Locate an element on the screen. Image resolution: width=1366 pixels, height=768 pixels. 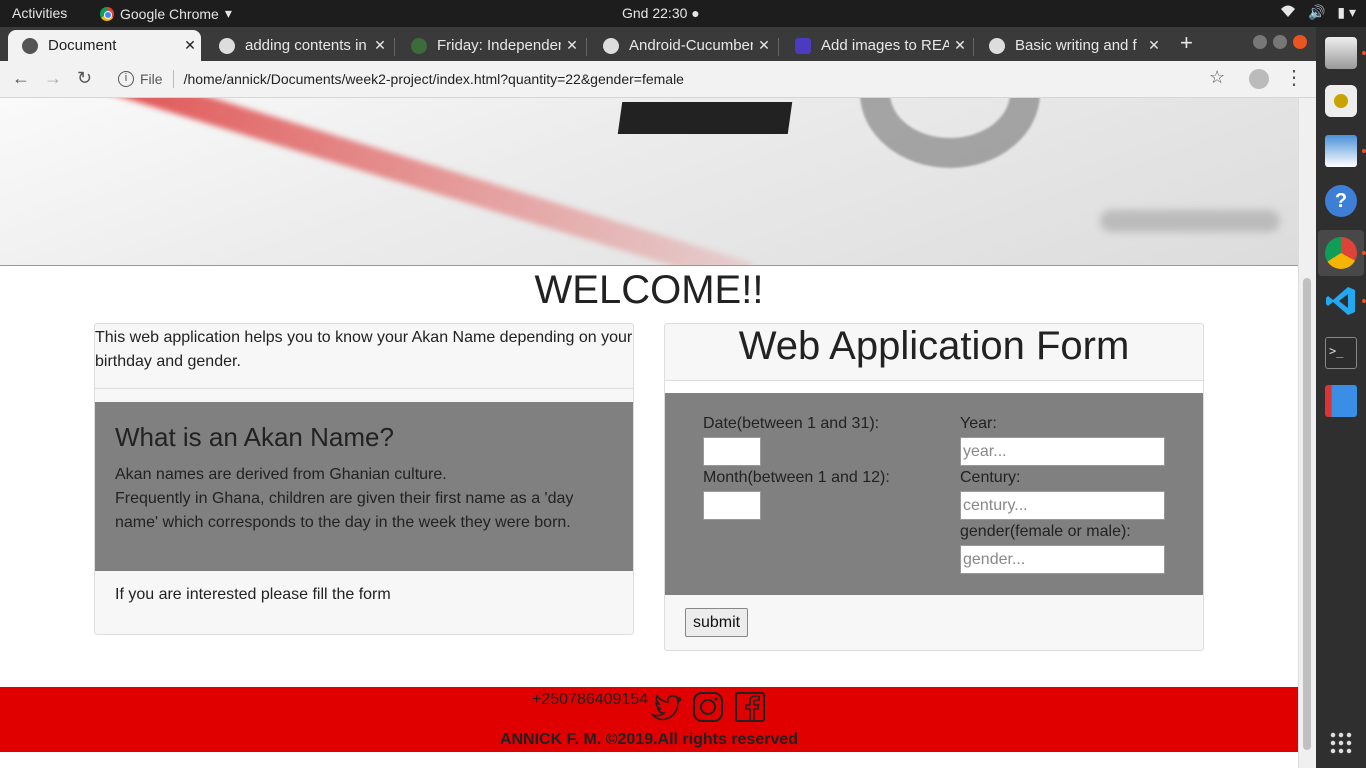
tab-basic-writing: Basic writing and f ✕ is located at coordinates (1070, 45).